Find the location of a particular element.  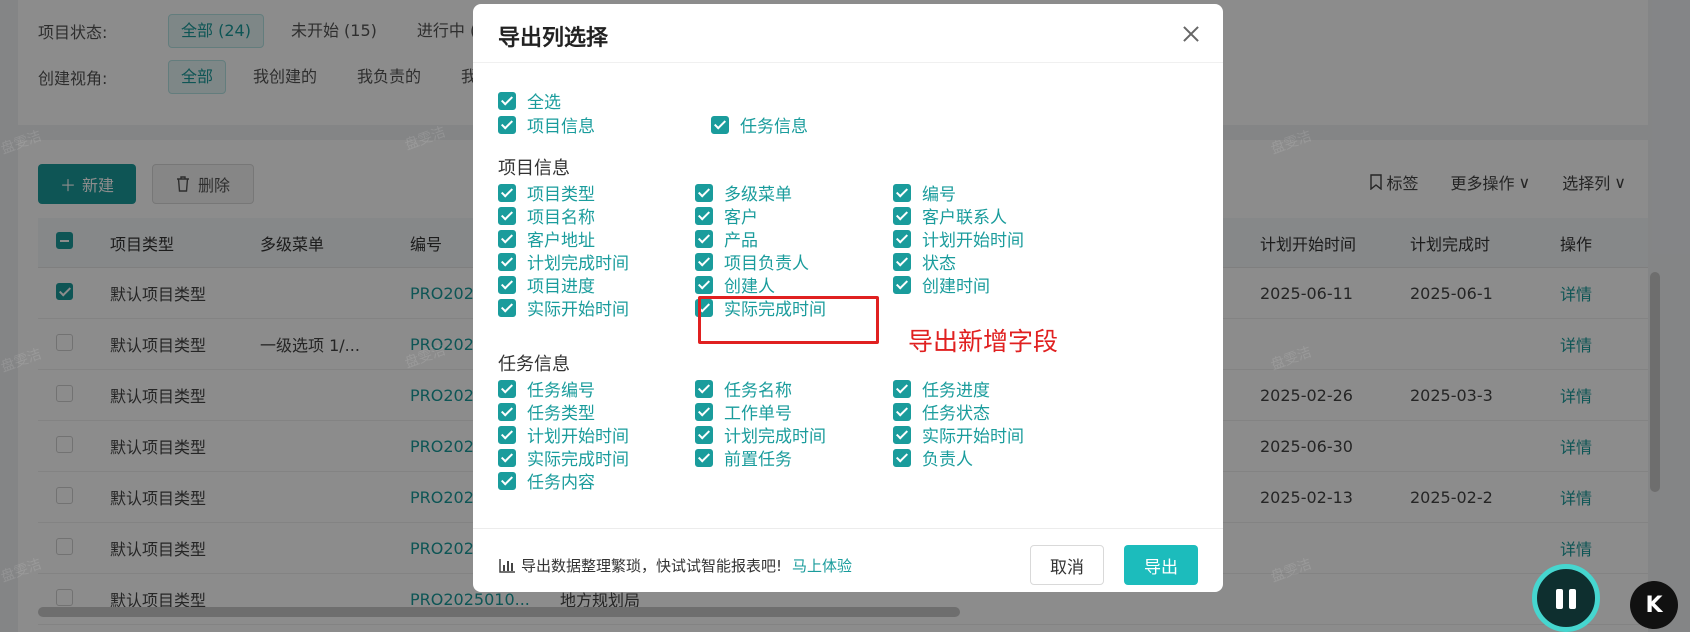

option-label: 创建时间 is located at coordinates (956, 287).